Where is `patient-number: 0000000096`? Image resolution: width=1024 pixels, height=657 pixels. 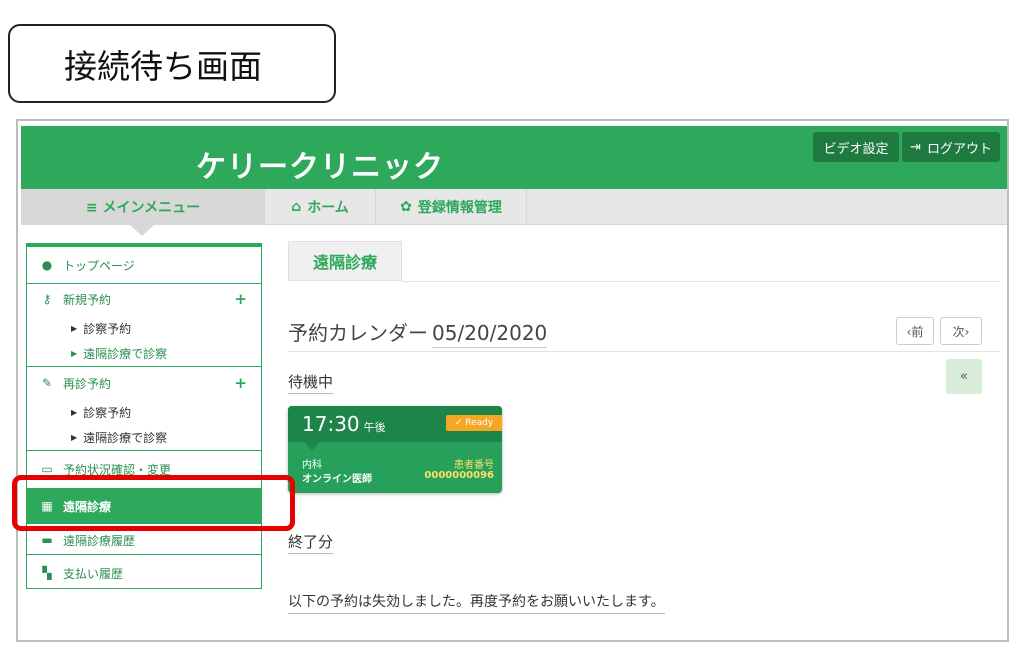 patient-number: 0000000096 is located at coordinates (459, 475).